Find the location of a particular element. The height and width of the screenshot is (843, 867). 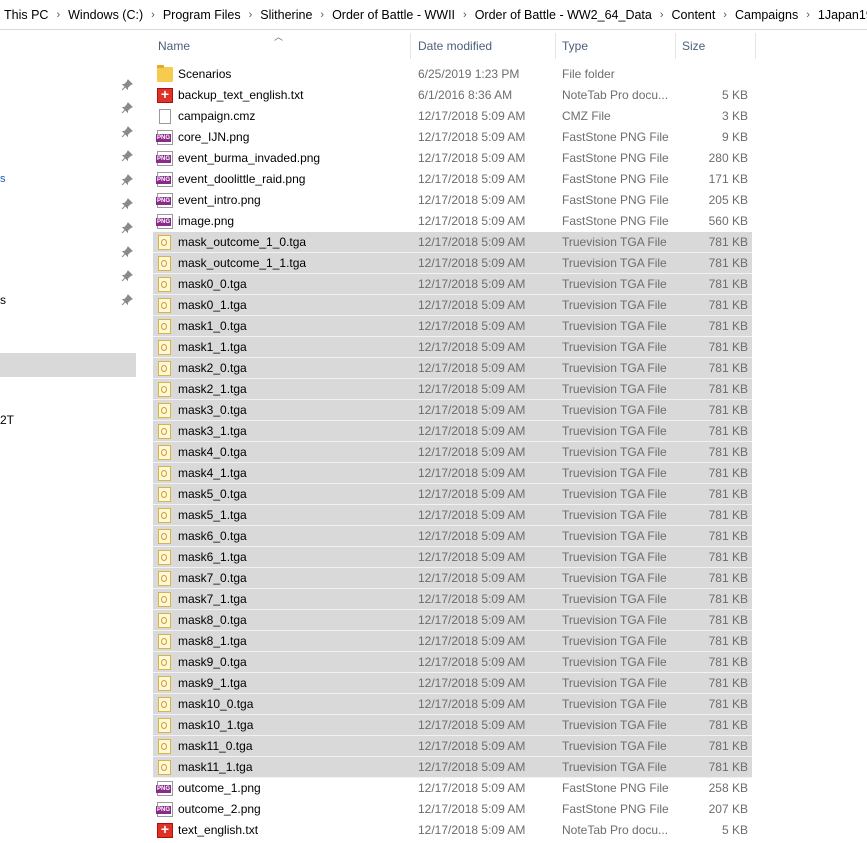

breadcrumb-label: Slitherine is located at coordinates (286, 15).